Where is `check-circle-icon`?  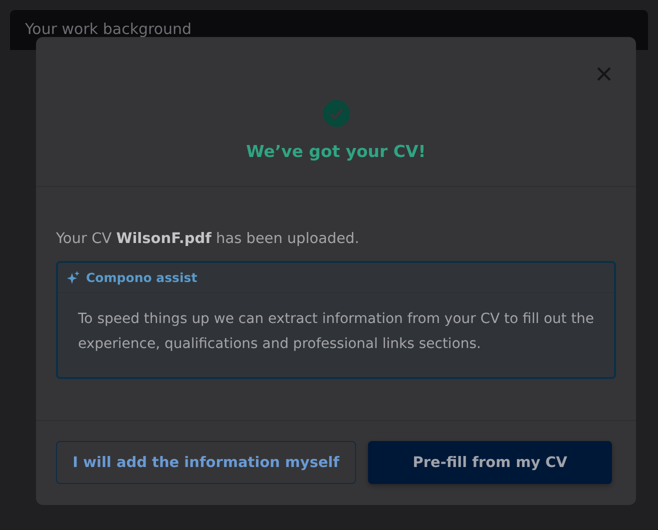
check-circle-icon is located at coordinates (336, 113).